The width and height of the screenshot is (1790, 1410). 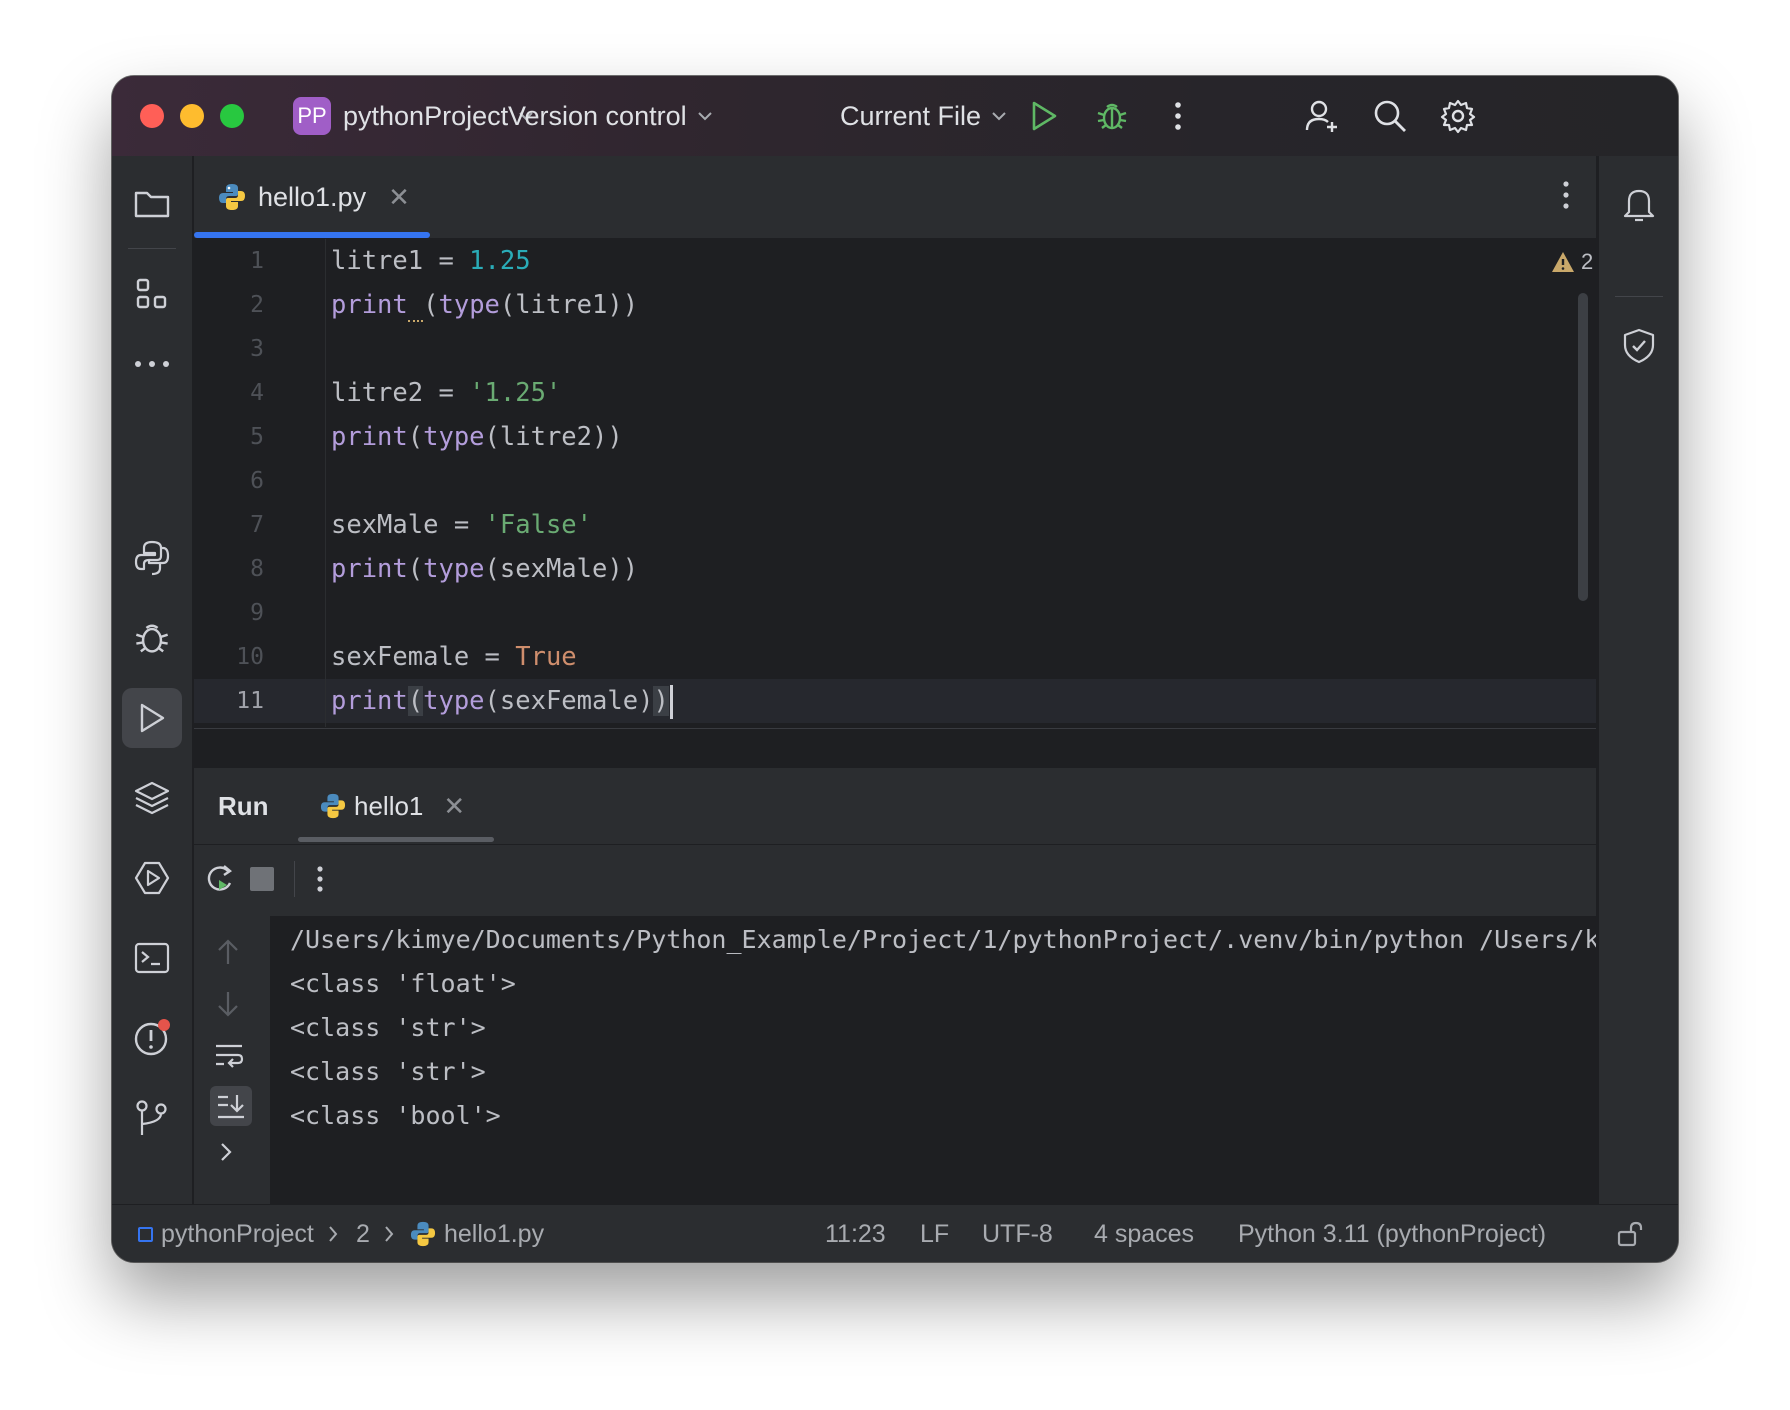 I want to click on git-icon, so click(x=151, y=1117).